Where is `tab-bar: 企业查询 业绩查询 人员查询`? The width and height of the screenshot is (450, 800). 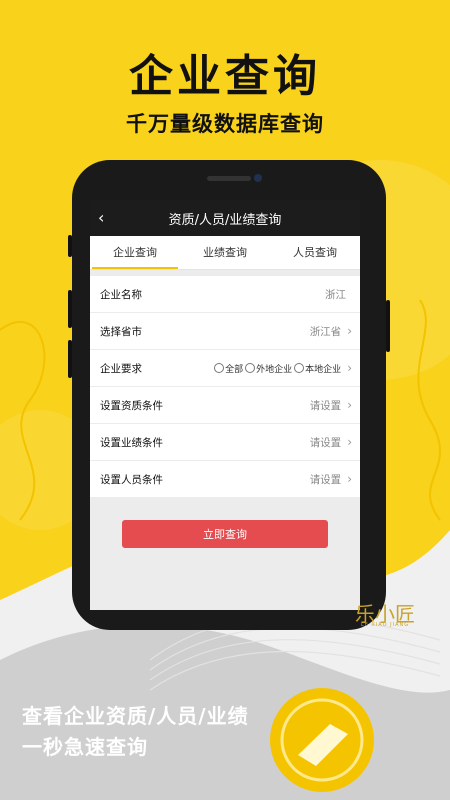
tab-bar: 企业查询 业绩查询 人员查询 is located at coordinates (225, 253).